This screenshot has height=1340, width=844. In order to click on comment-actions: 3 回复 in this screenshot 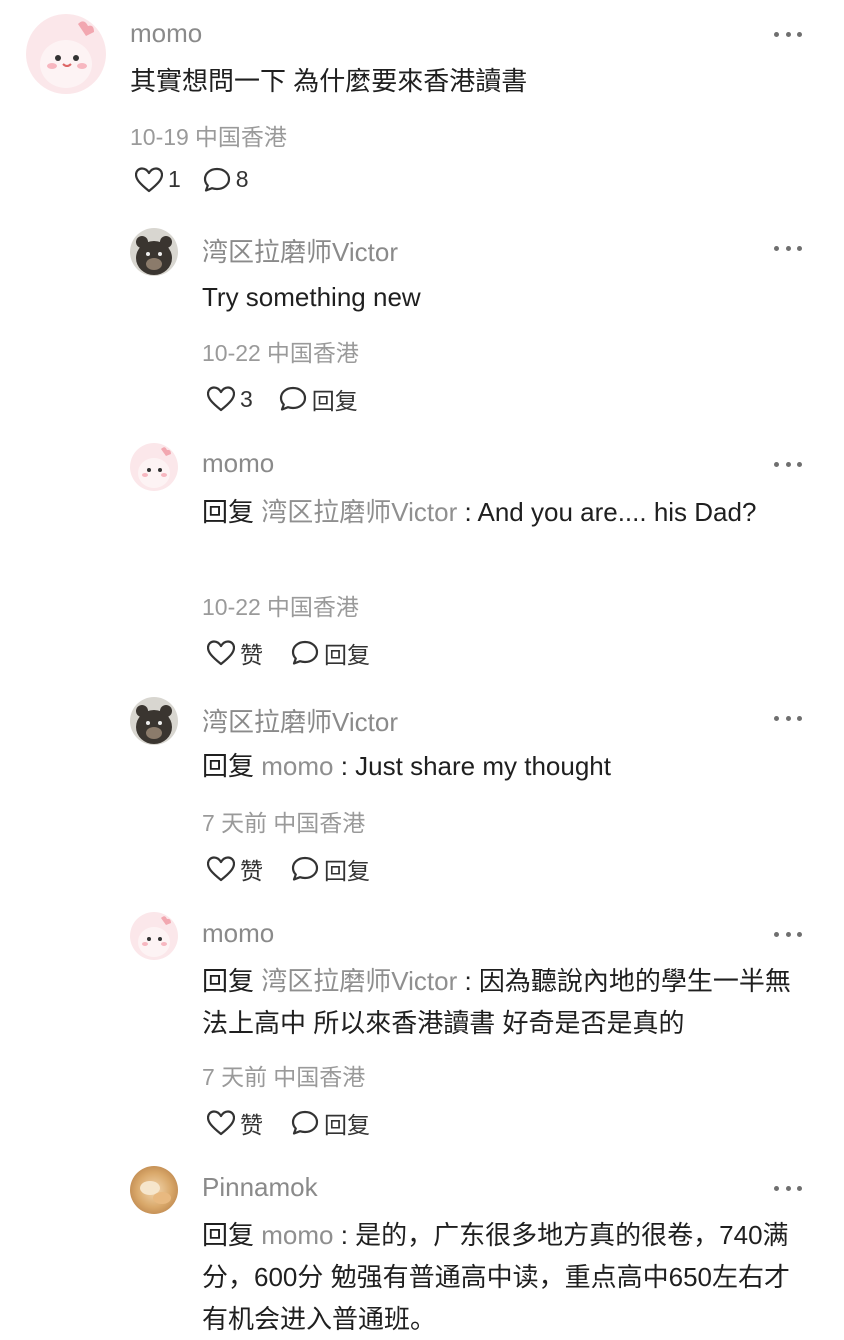, I will do `click(282, 399)`.